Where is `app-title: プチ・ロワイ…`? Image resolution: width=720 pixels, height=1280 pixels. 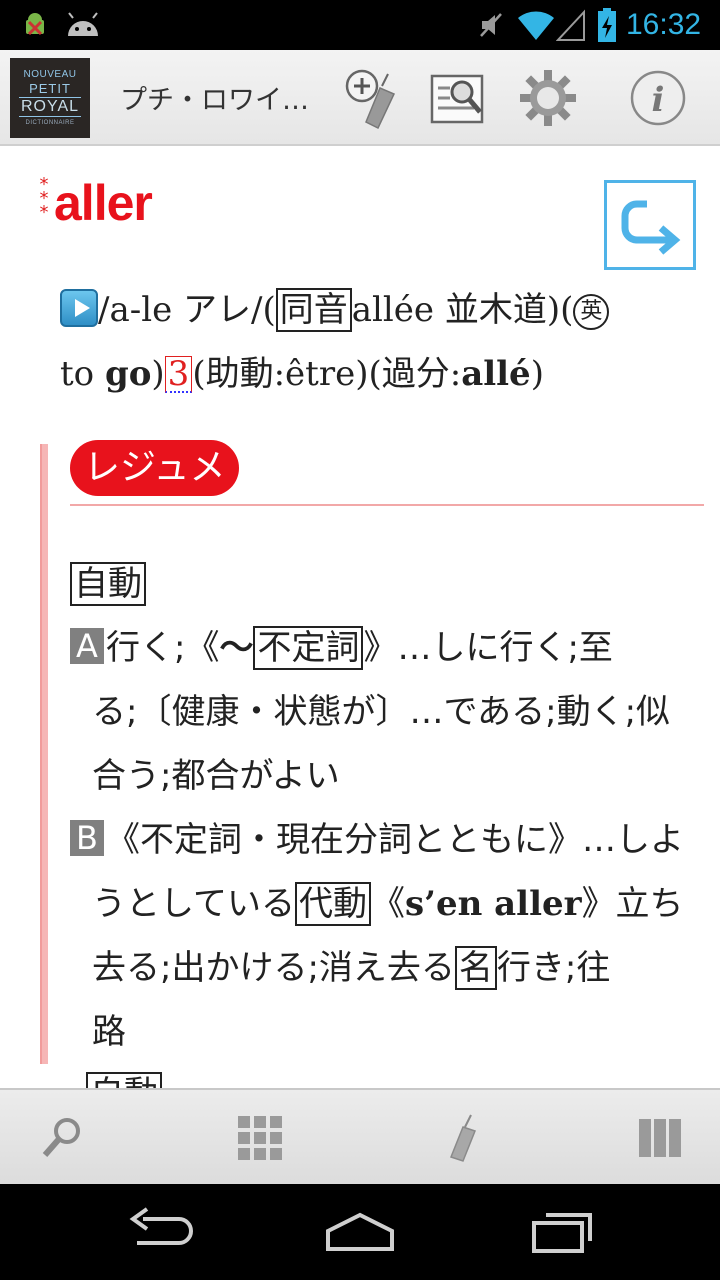 app-title: プチ・ロワイ… is located at coordinates (214, 100).